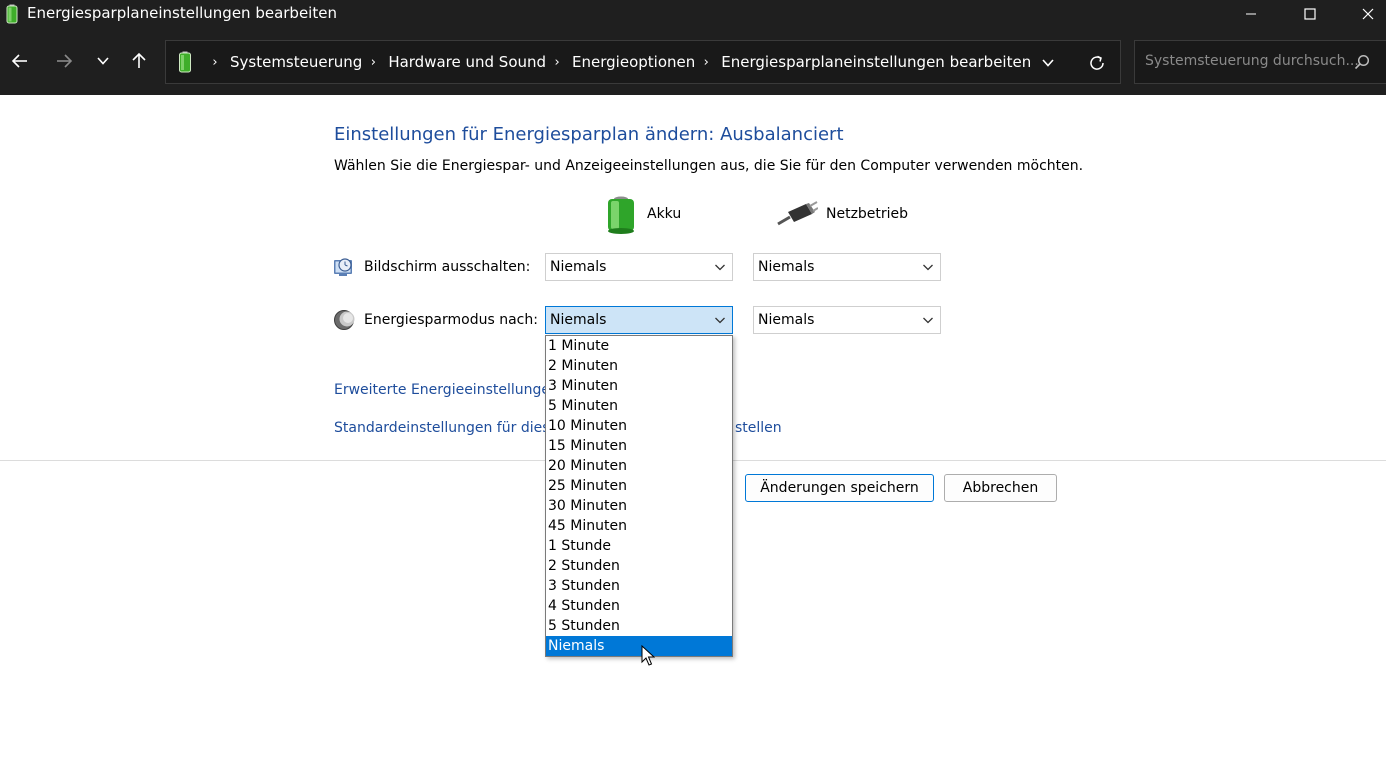 The width and height of the screenshot is (1386, 770). I want to click on breadcrumb-item: Hardware und Sound, so click(467, 62).